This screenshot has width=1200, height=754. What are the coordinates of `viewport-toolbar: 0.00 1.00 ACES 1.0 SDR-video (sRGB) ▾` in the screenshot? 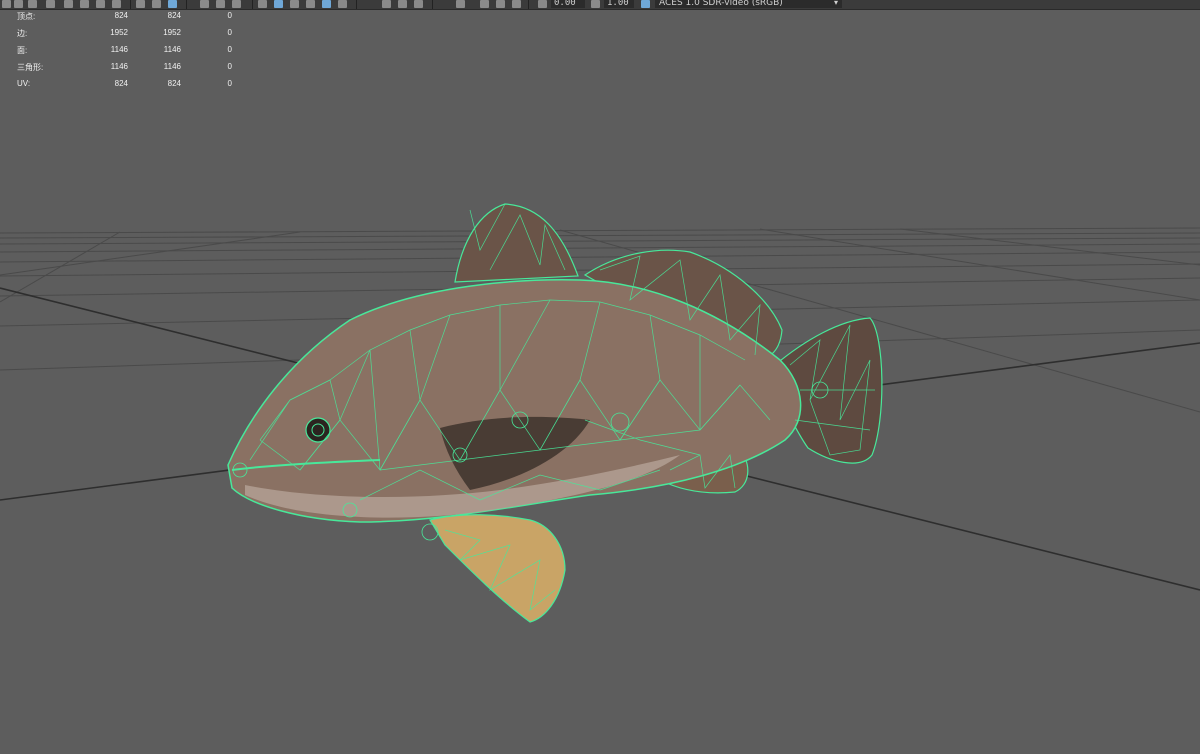 It's located at (600, 5).